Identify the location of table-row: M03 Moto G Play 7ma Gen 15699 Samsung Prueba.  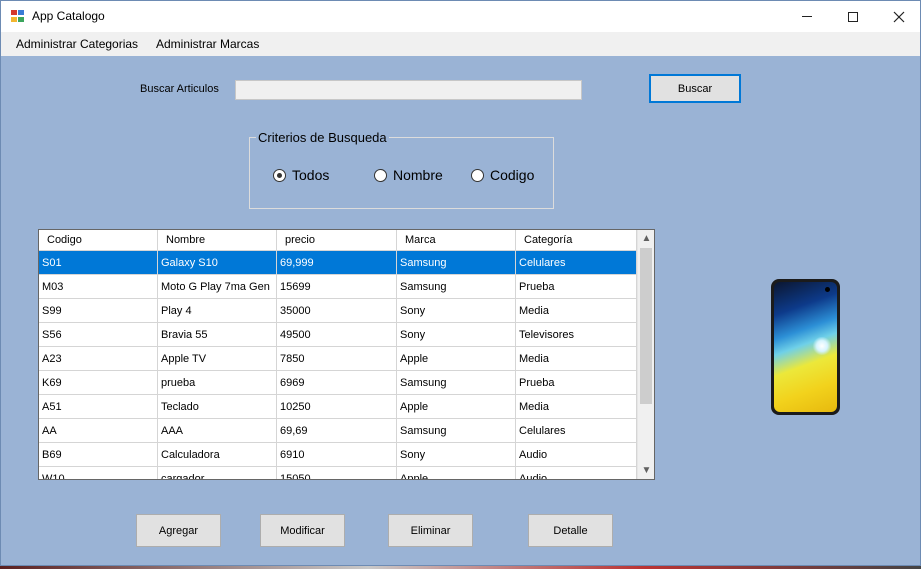
(338, 287).